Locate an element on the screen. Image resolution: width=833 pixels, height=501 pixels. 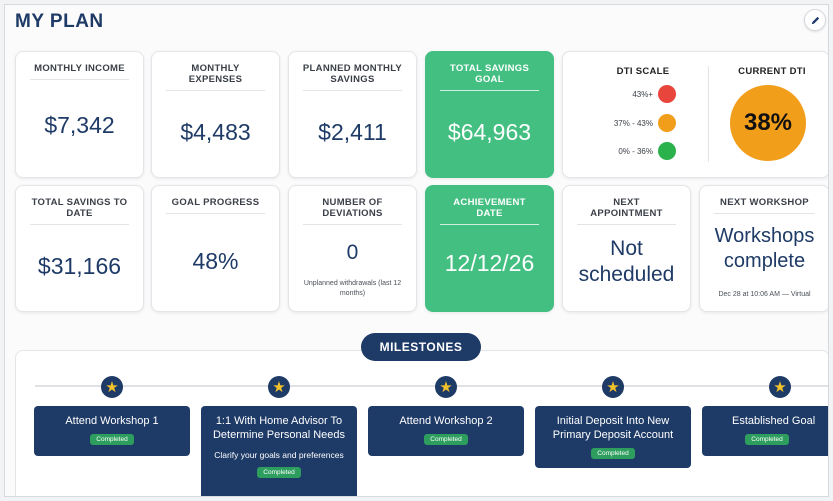
dti-level-label: 37% - 43% is located at coordinates (633, 123).